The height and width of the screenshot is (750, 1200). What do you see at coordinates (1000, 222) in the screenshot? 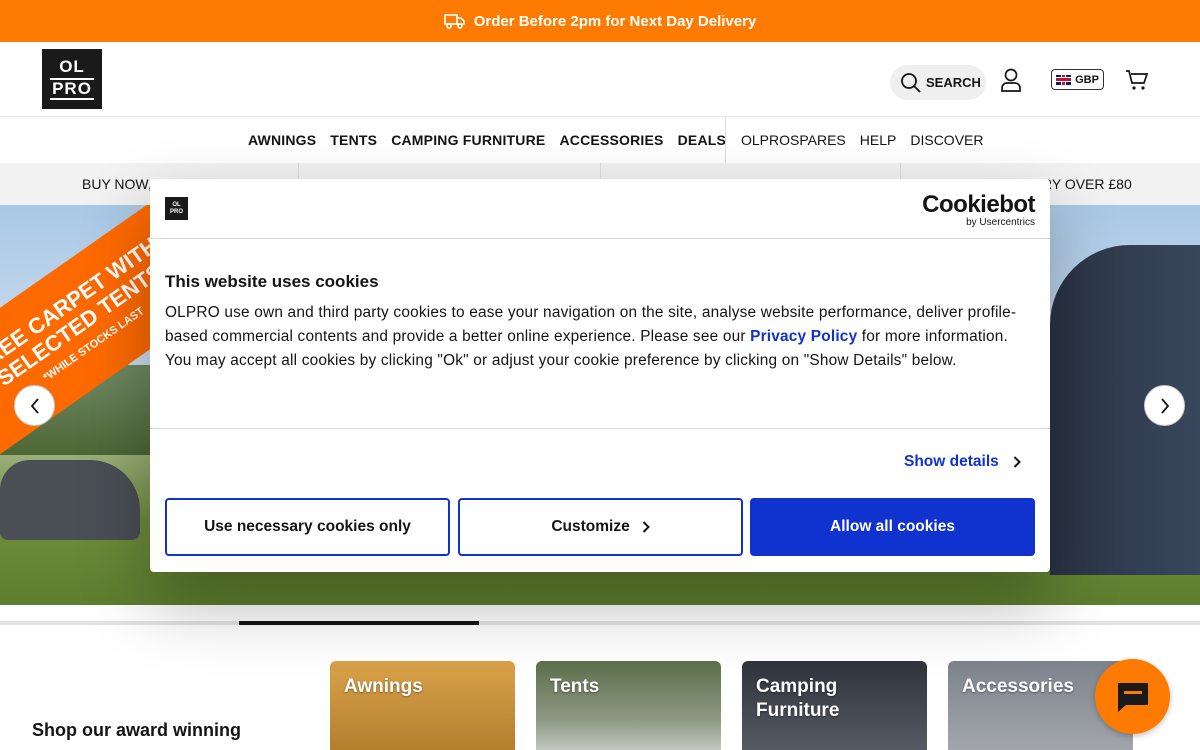
I see `cookiebot-sub: by Usercentrics` at bounding box center [1000, 222].